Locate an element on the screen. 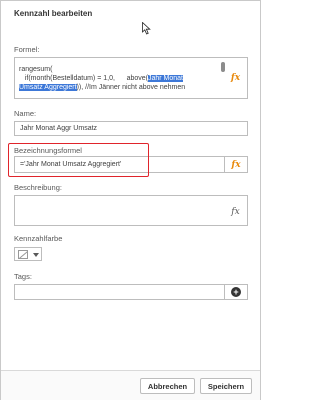 The height and width of the screenshot is (400, 320). plus-circle-icon: + is located at coordinates (236, 292).